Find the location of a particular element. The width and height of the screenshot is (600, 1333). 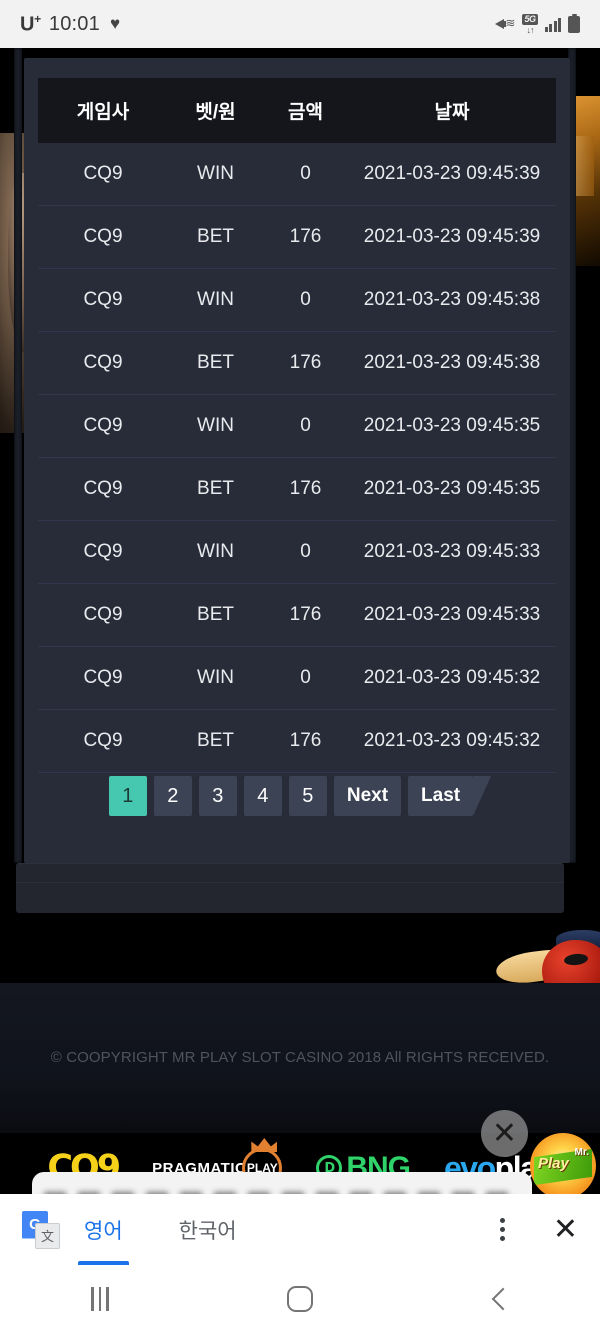

status-bar: U+ 10:01 ♥ ≋ 5G ↓↑ is located at coordinates (300, 24).